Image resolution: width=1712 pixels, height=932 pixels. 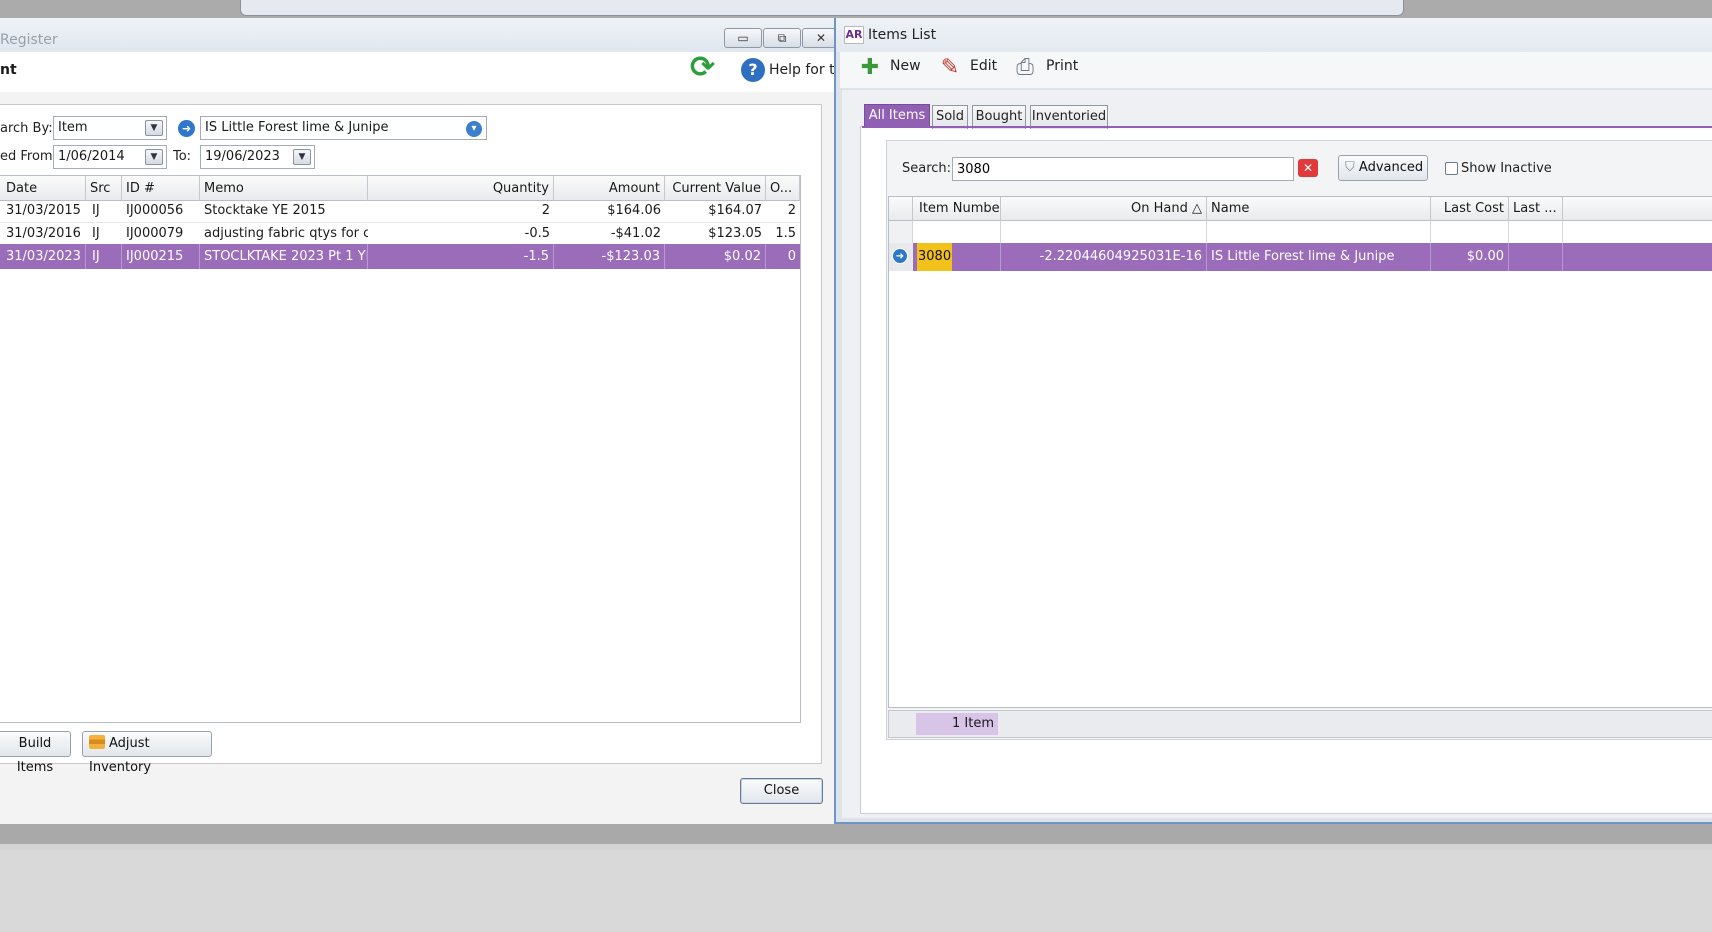 What do you see at coordinates (265, 210) in the screenshot?
I see `cell-memo: Stocktake YE 2015` at bounding box center [265, 210].